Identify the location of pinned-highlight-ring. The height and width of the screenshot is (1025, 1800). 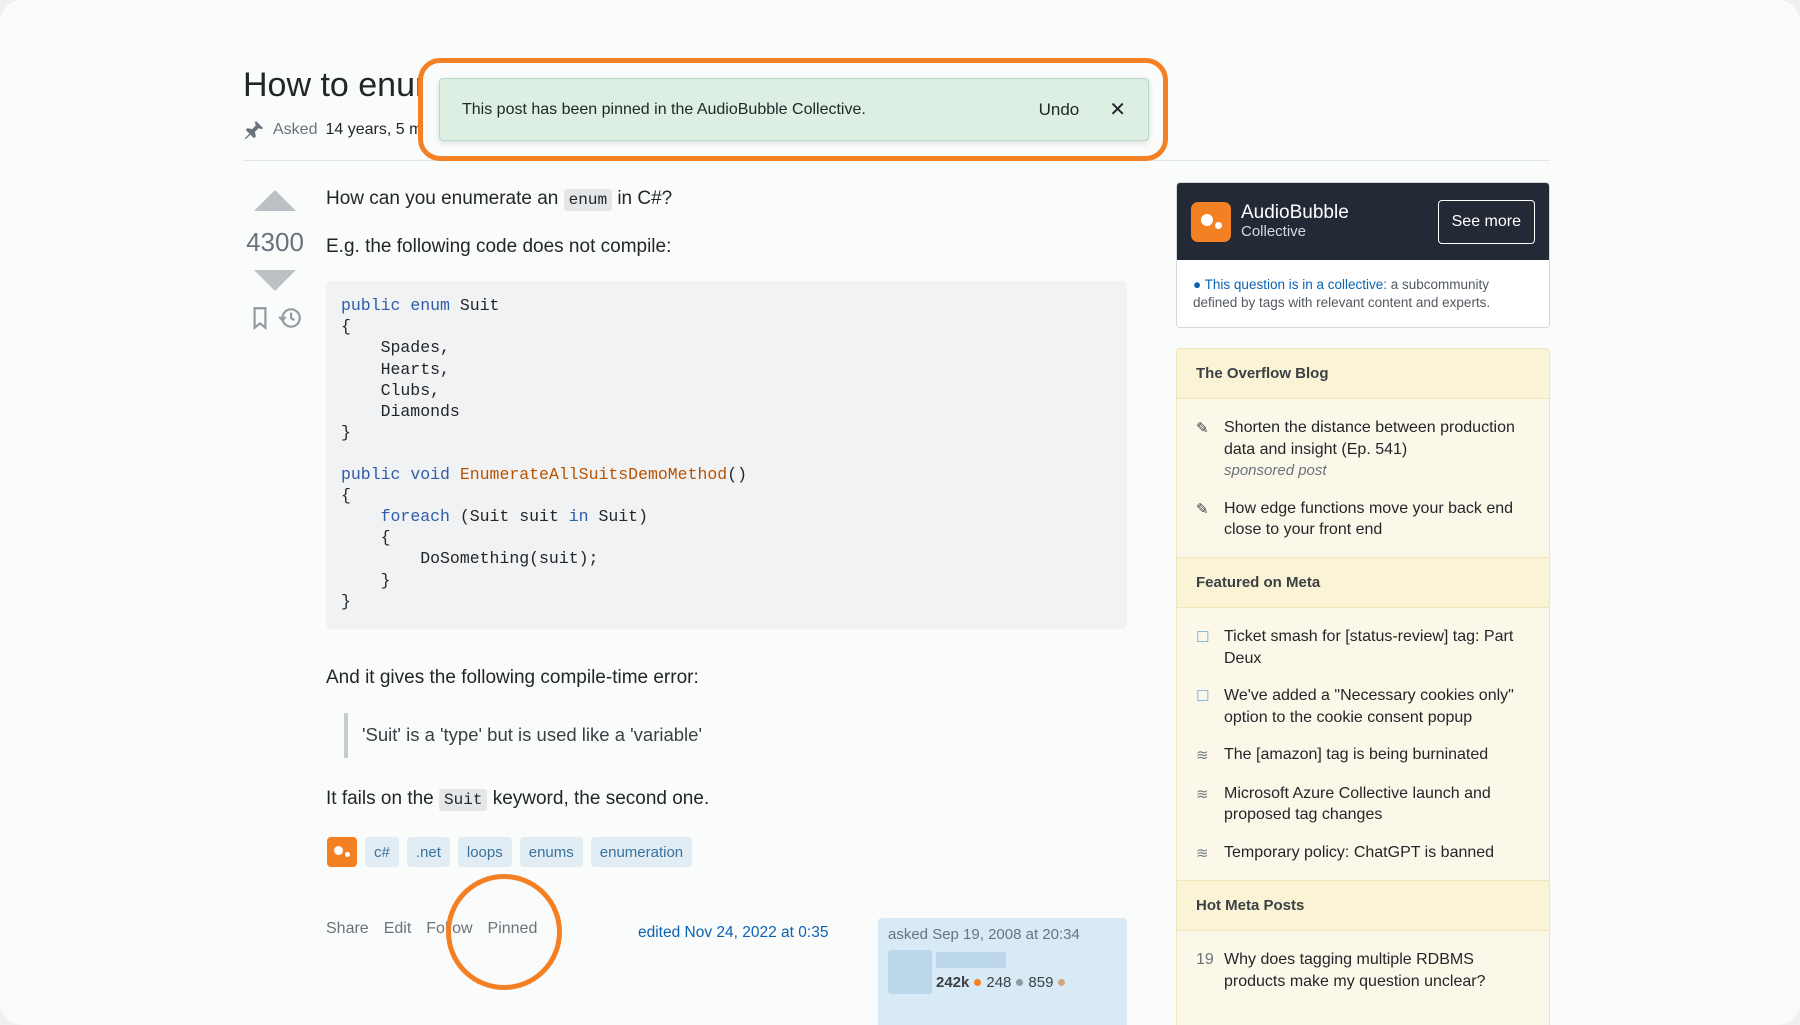
(504, 932).